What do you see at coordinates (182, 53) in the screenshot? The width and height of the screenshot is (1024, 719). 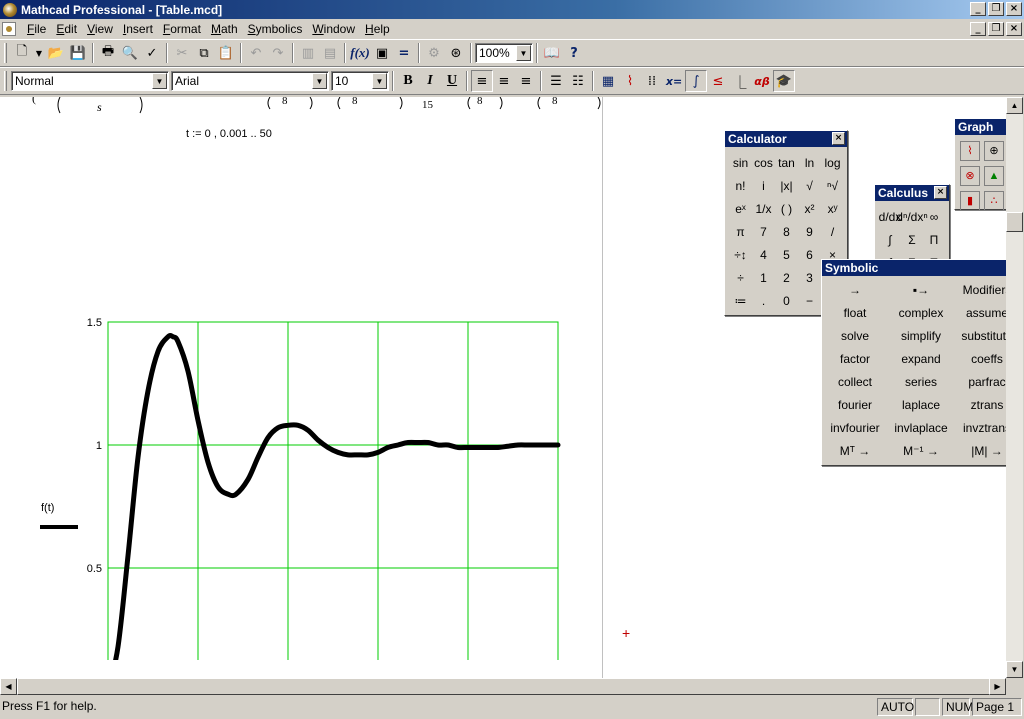 I see `cut-icon: ✂` at bounding box center [182, 53].